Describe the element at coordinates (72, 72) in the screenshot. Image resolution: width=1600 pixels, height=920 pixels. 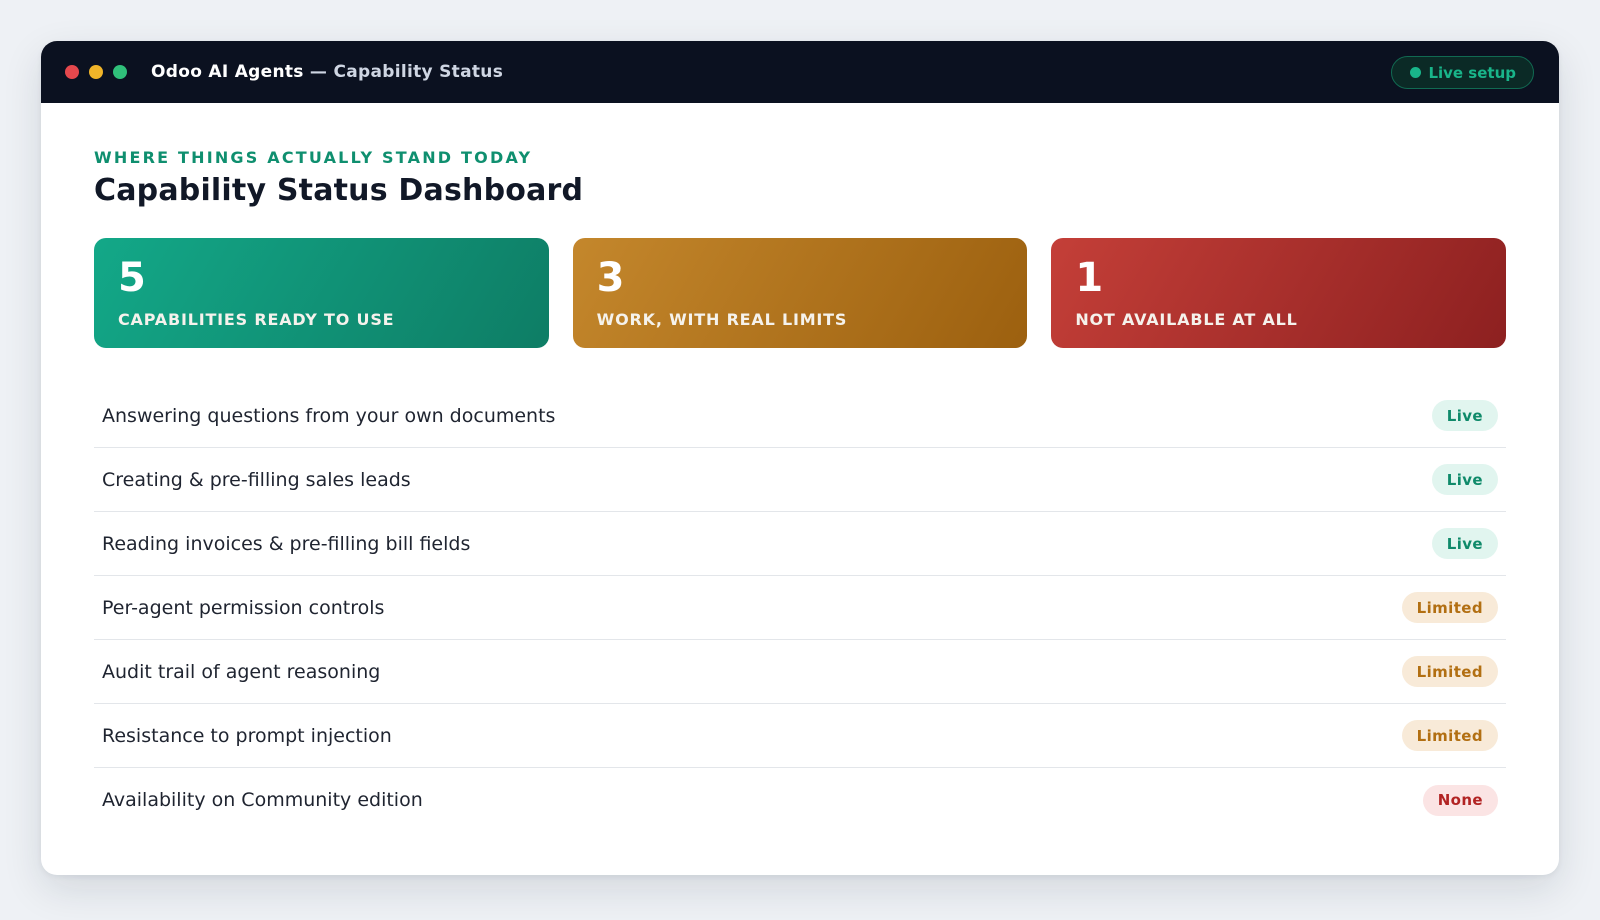
I see `close-window-icon` at that location.